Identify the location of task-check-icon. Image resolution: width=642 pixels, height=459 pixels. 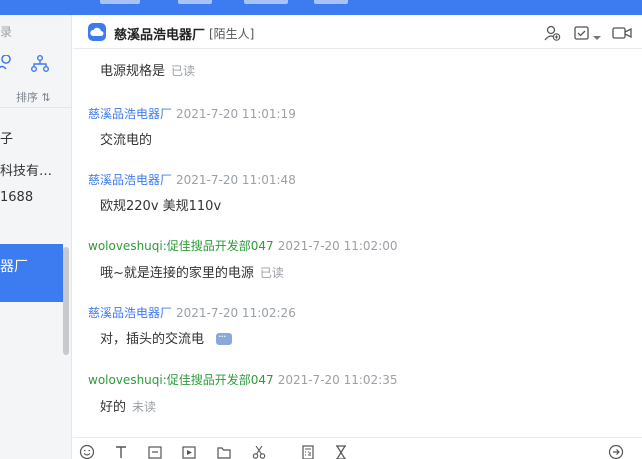
(582, 35).